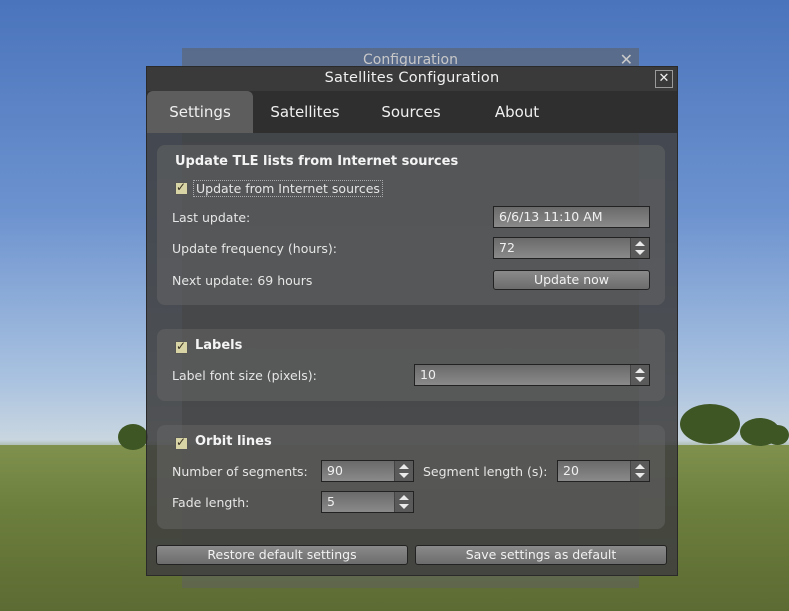  What do you see at coordinates (288, 188) in the screenshot?
I see `update-from-internet-checkbox-label: Update from Internet sources` at bounding box center [288, 188].